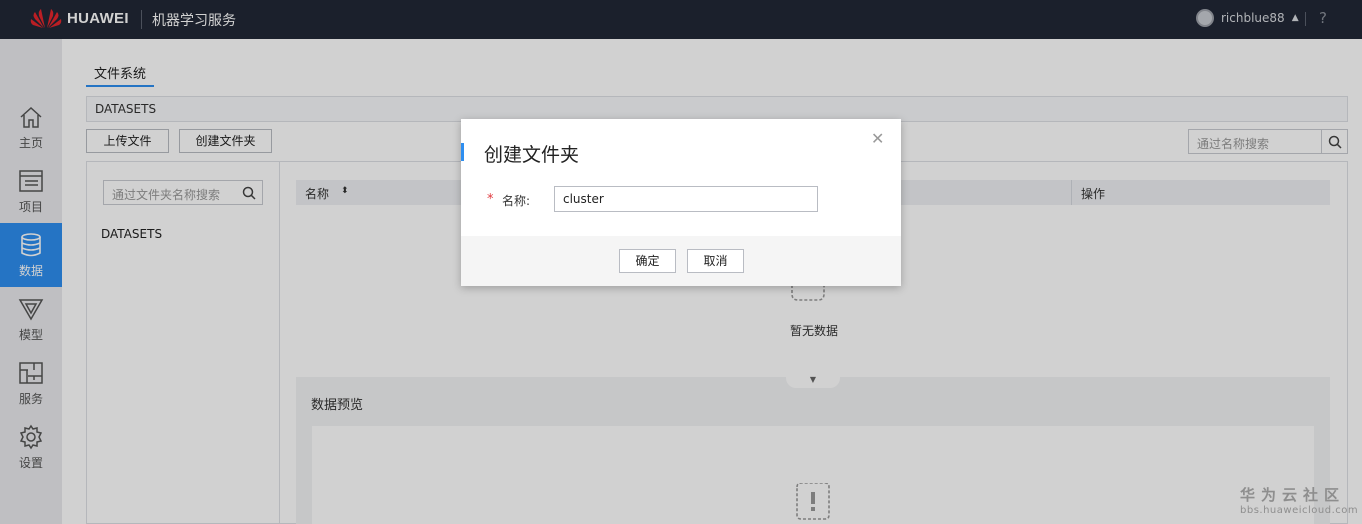  I want to click on required-mark: *, so click(490, 199).